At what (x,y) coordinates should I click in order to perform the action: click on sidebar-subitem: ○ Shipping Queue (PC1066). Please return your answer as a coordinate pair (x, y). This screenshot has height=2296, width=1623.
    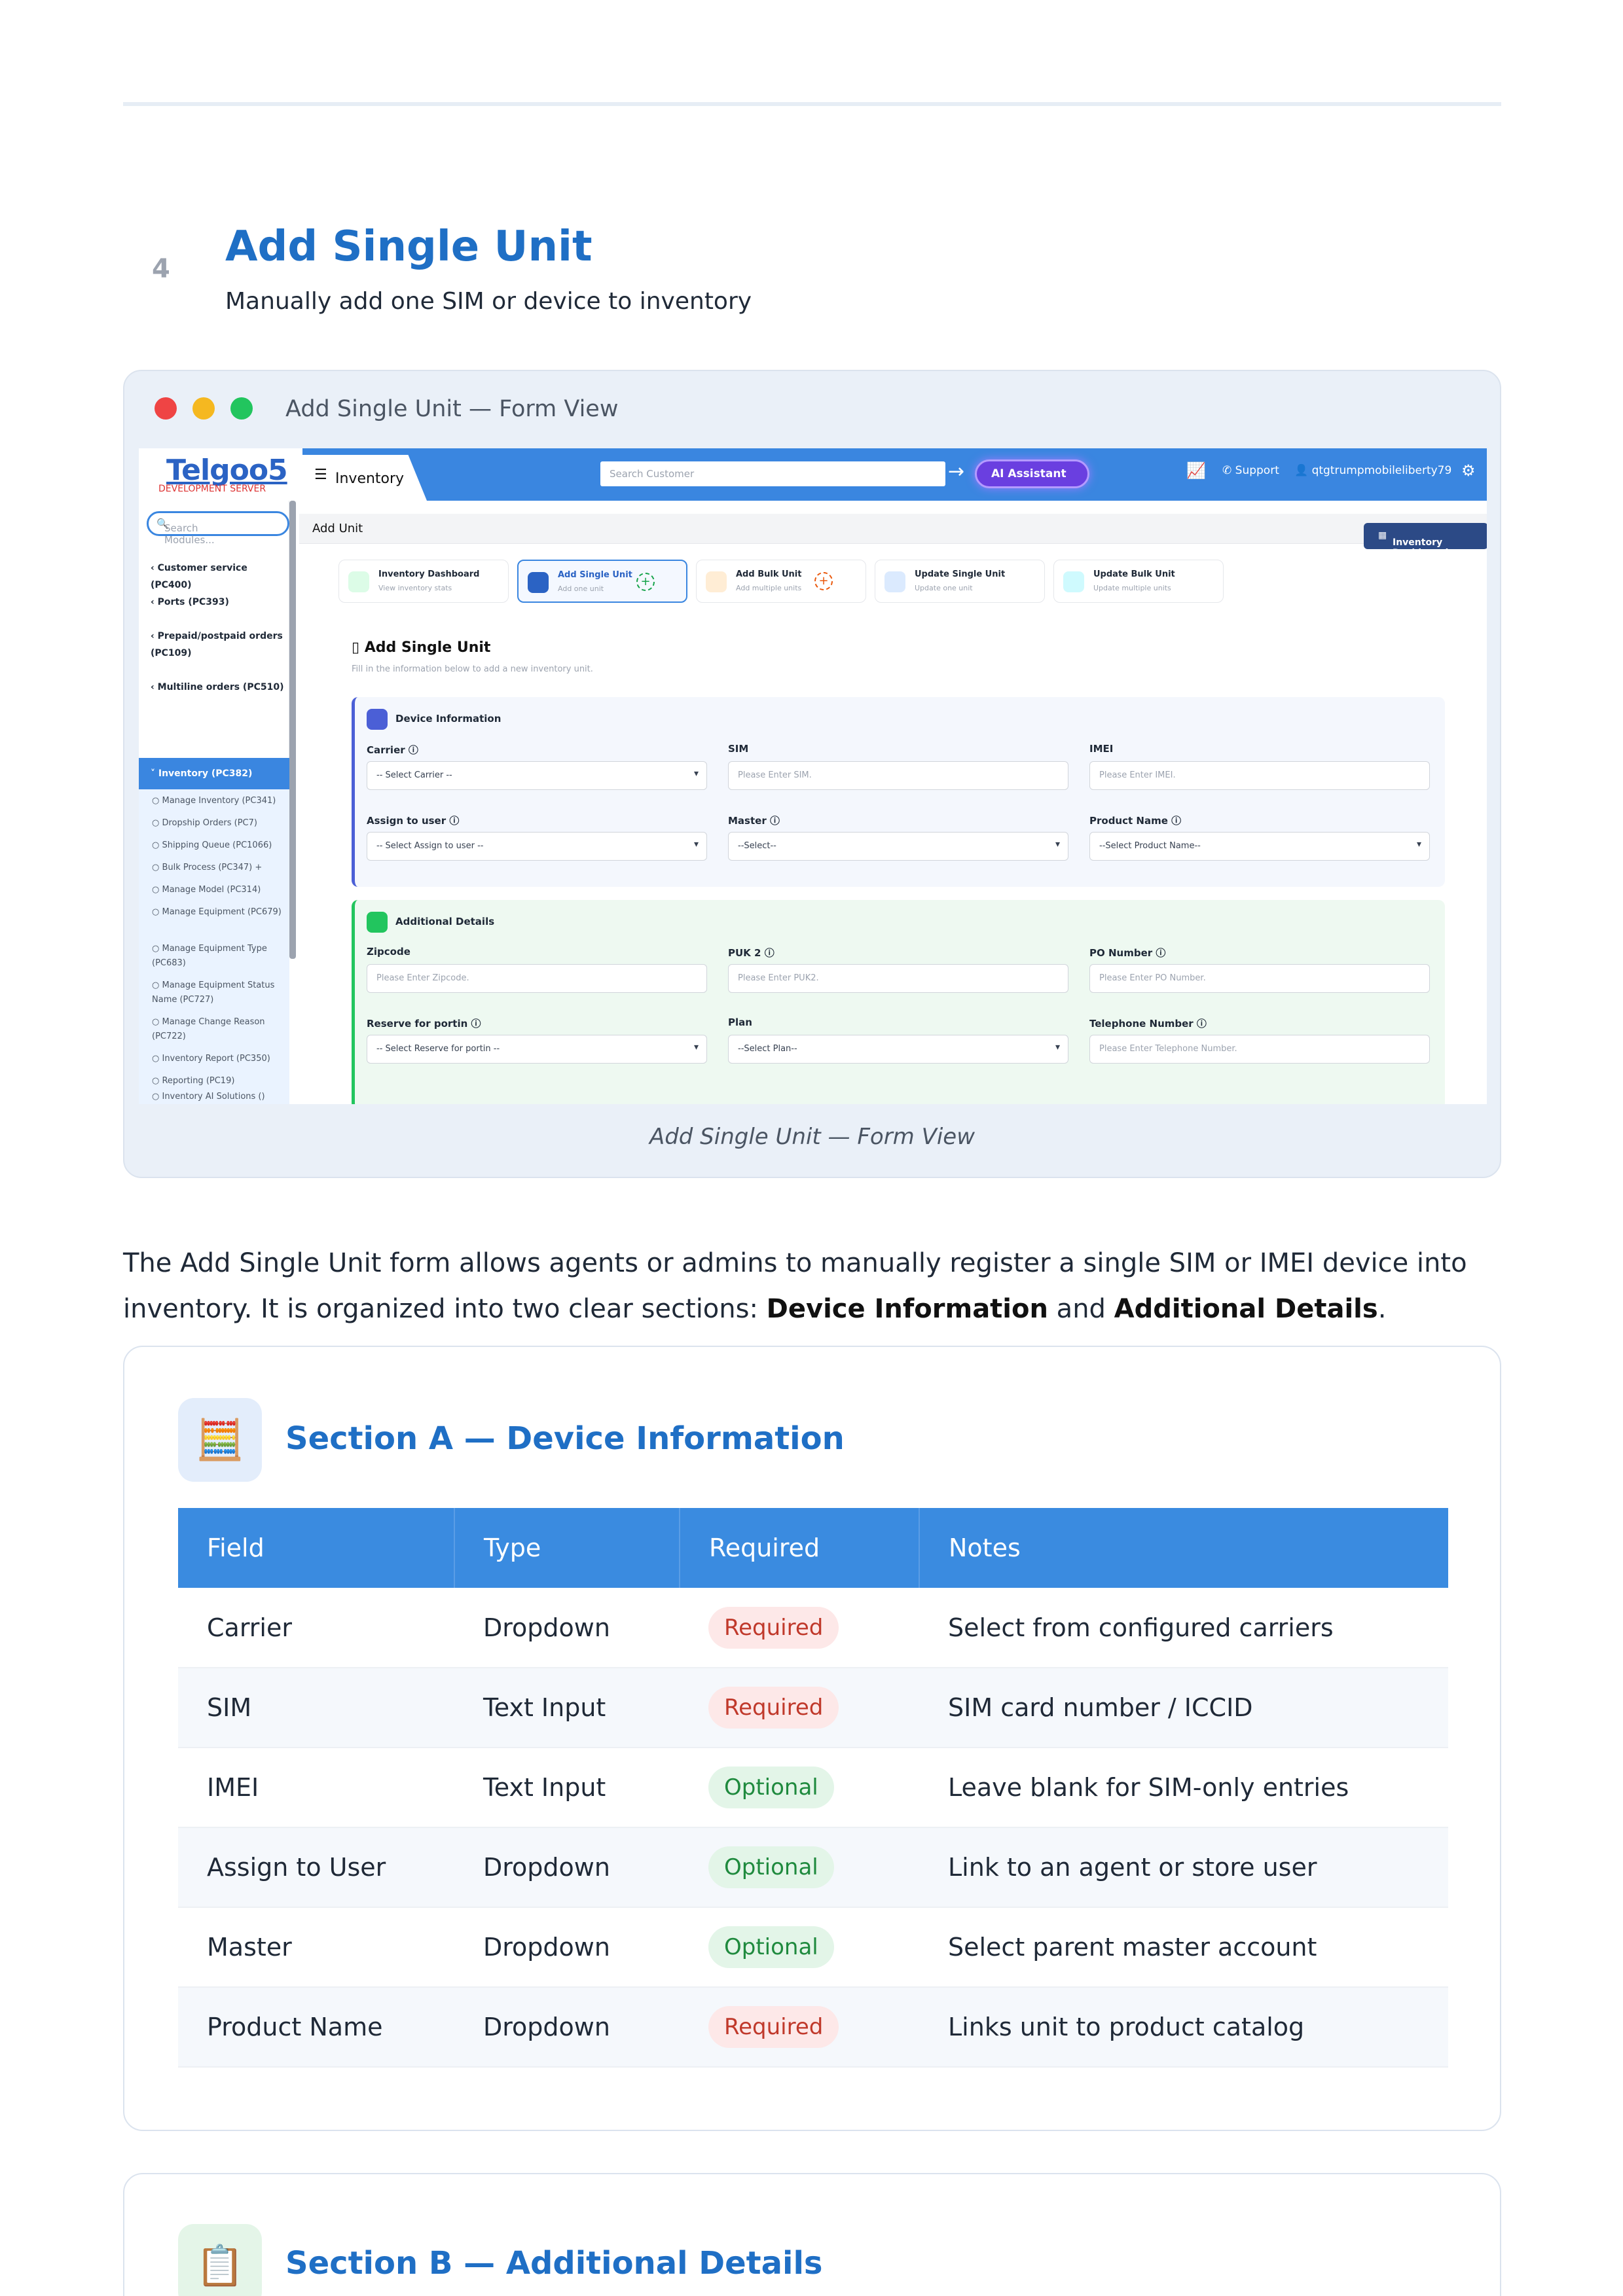
    Looking at the image, I should click on (220, 845).